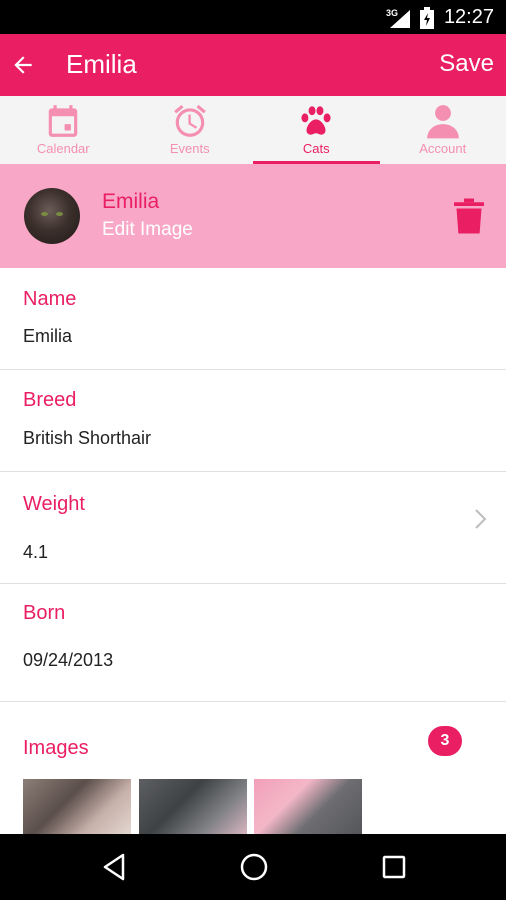 This screenshot has width=506, height=900. I want to click on name-label: Name, so click(50, 299).